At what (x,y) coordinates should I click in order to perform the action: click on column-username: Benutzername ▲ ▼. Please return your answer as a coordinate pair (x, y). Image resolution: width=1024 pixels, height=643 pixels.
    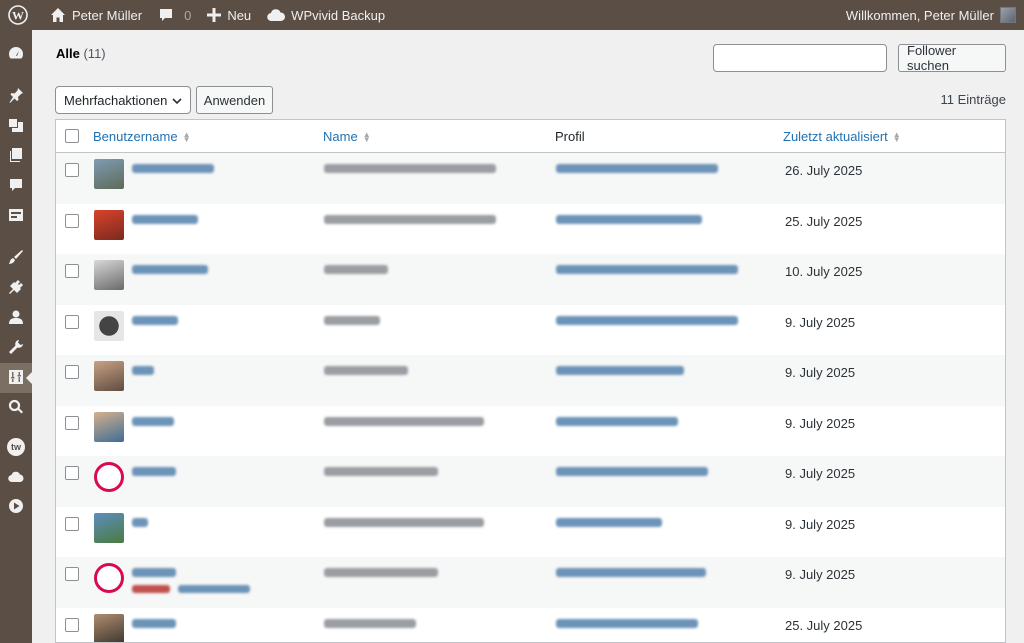
    Looking at the image, I should click on (141, 136).